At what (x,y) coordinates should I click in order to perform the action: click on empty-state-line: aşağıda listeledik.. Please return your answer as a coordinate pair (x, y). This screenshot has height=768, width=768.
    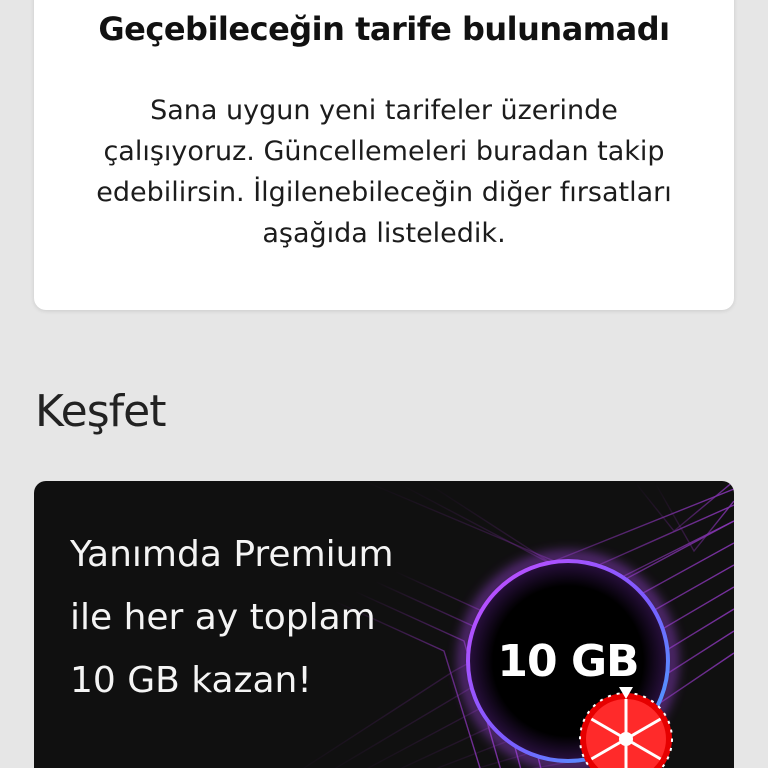
    Looking at the image, I should click on (384, 233).